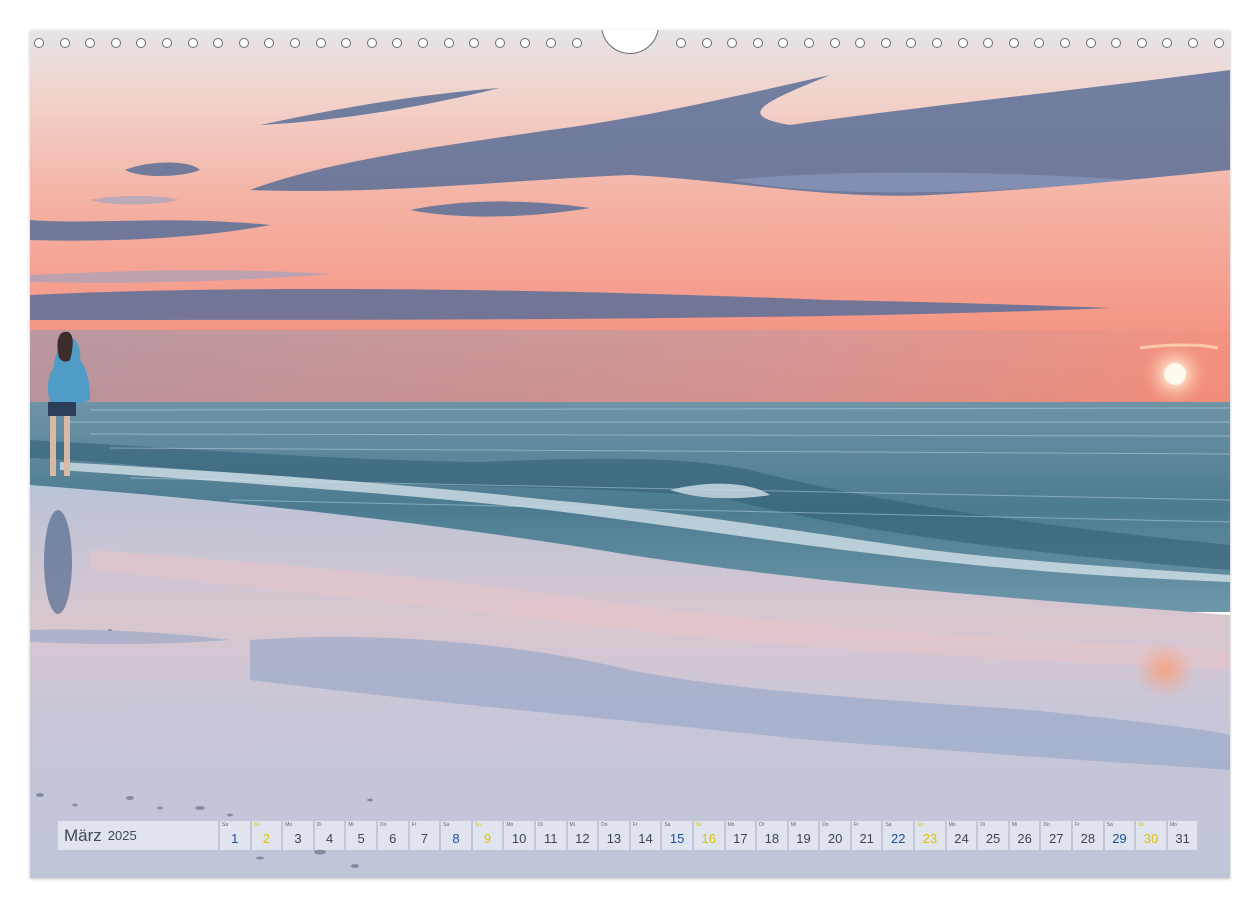  I want to click on day-cell: Do 20, so click(835, 835).